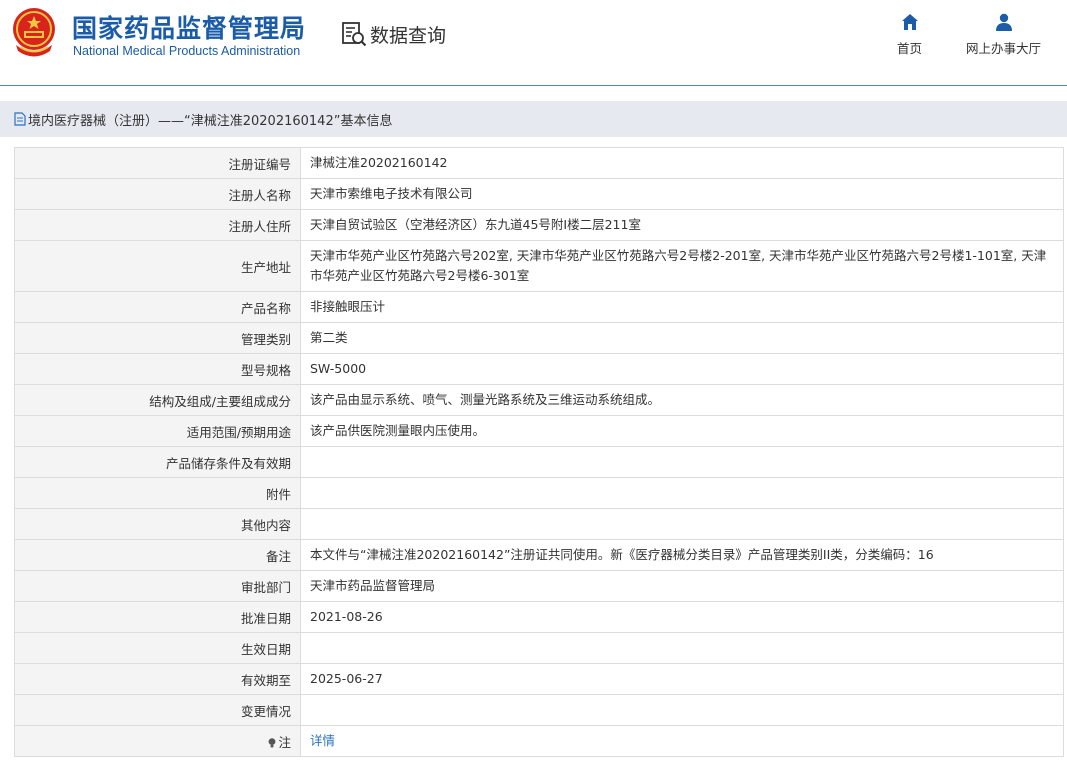 This screenshot has height=766, width=1067. Describe the element at coordinates (157, 431) in the screenshot. I see `row-label: 适用范围/预期用途` at that location.